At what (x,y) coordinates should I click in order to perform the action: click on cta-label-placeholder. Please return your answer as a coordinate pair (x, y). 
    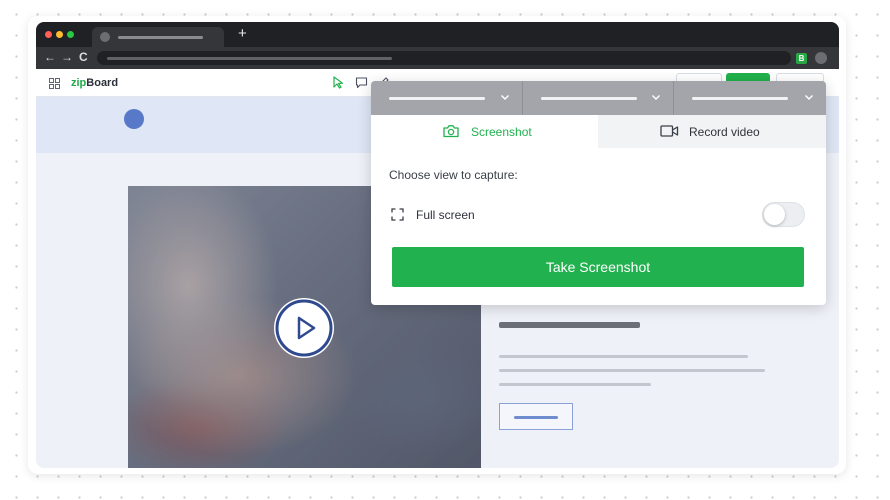
    Looking at the image, I should click on (536, 417).